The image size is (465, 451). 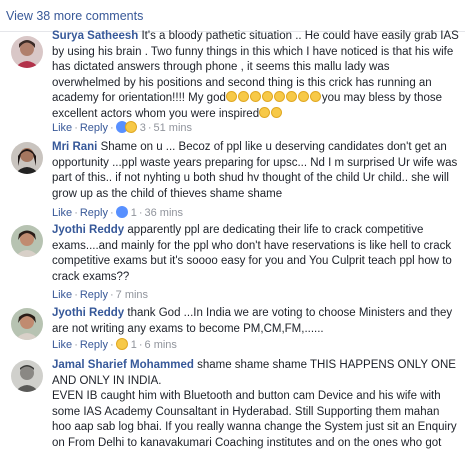 What do you see at coordinates (232, 16) in the screenshot?
I see `comments-header: View 38 more comments` at bounding box center [232, 16].